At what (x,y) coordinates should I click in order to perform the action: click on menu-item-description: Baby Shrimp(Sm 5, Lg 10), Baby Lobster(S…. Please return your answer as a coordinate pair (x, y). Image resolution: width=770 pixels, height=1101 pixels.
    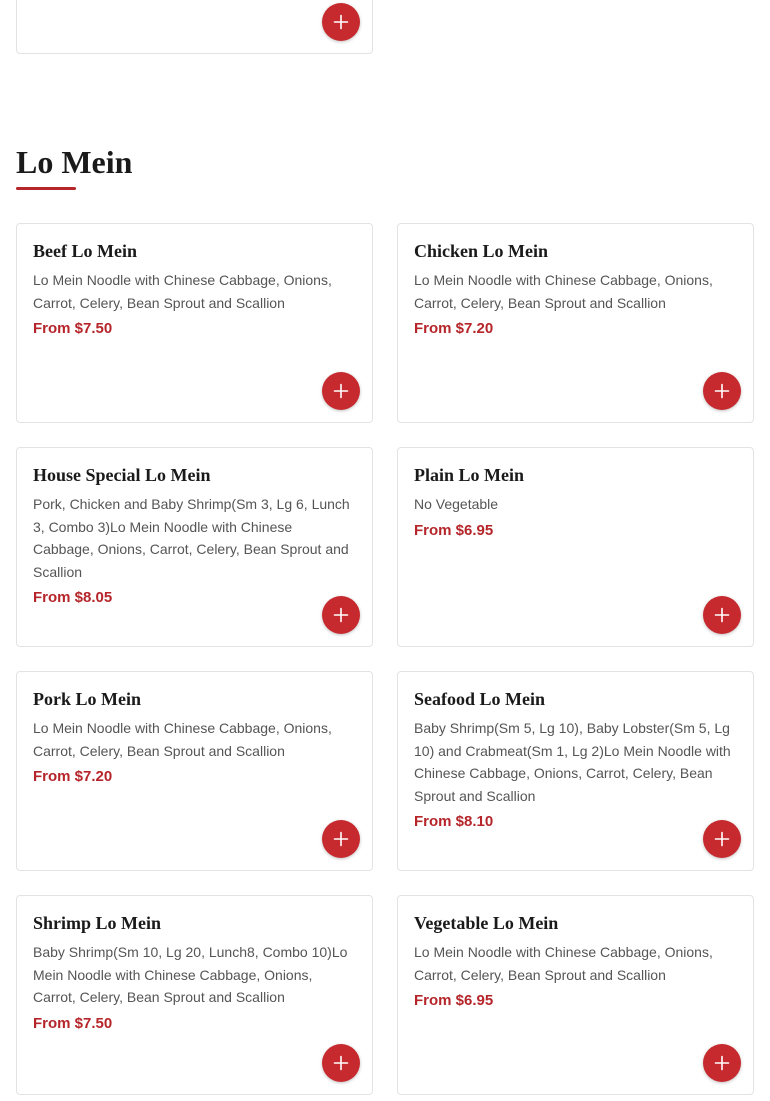
    Looking at the image, I should click on (572, 762).